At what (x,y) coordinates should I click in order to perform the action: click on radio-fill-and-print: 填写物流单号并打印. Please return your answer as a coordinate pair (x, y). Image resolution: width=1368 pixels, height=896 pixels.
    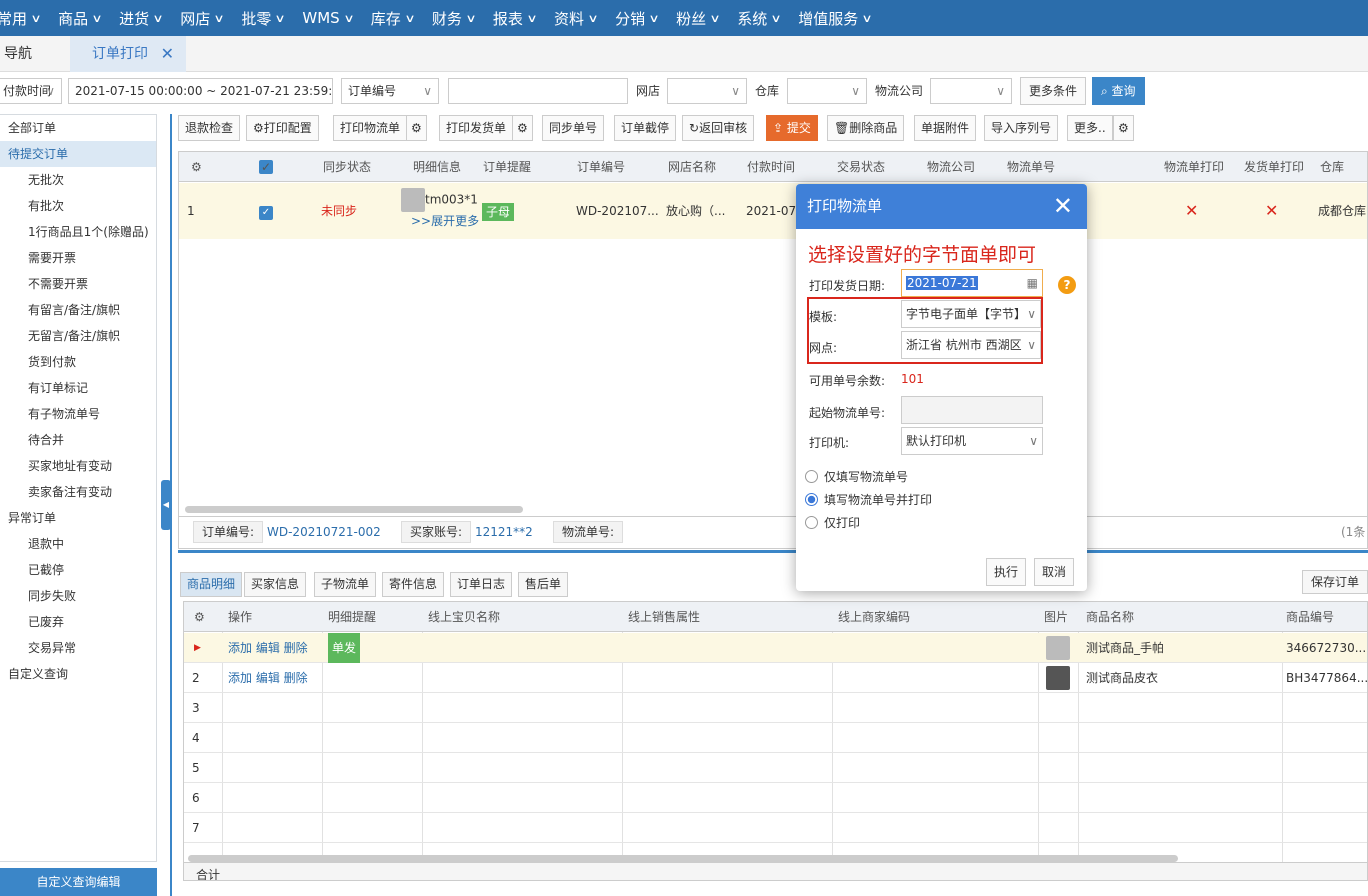
    Looking at the image, I should click on (868, 499).